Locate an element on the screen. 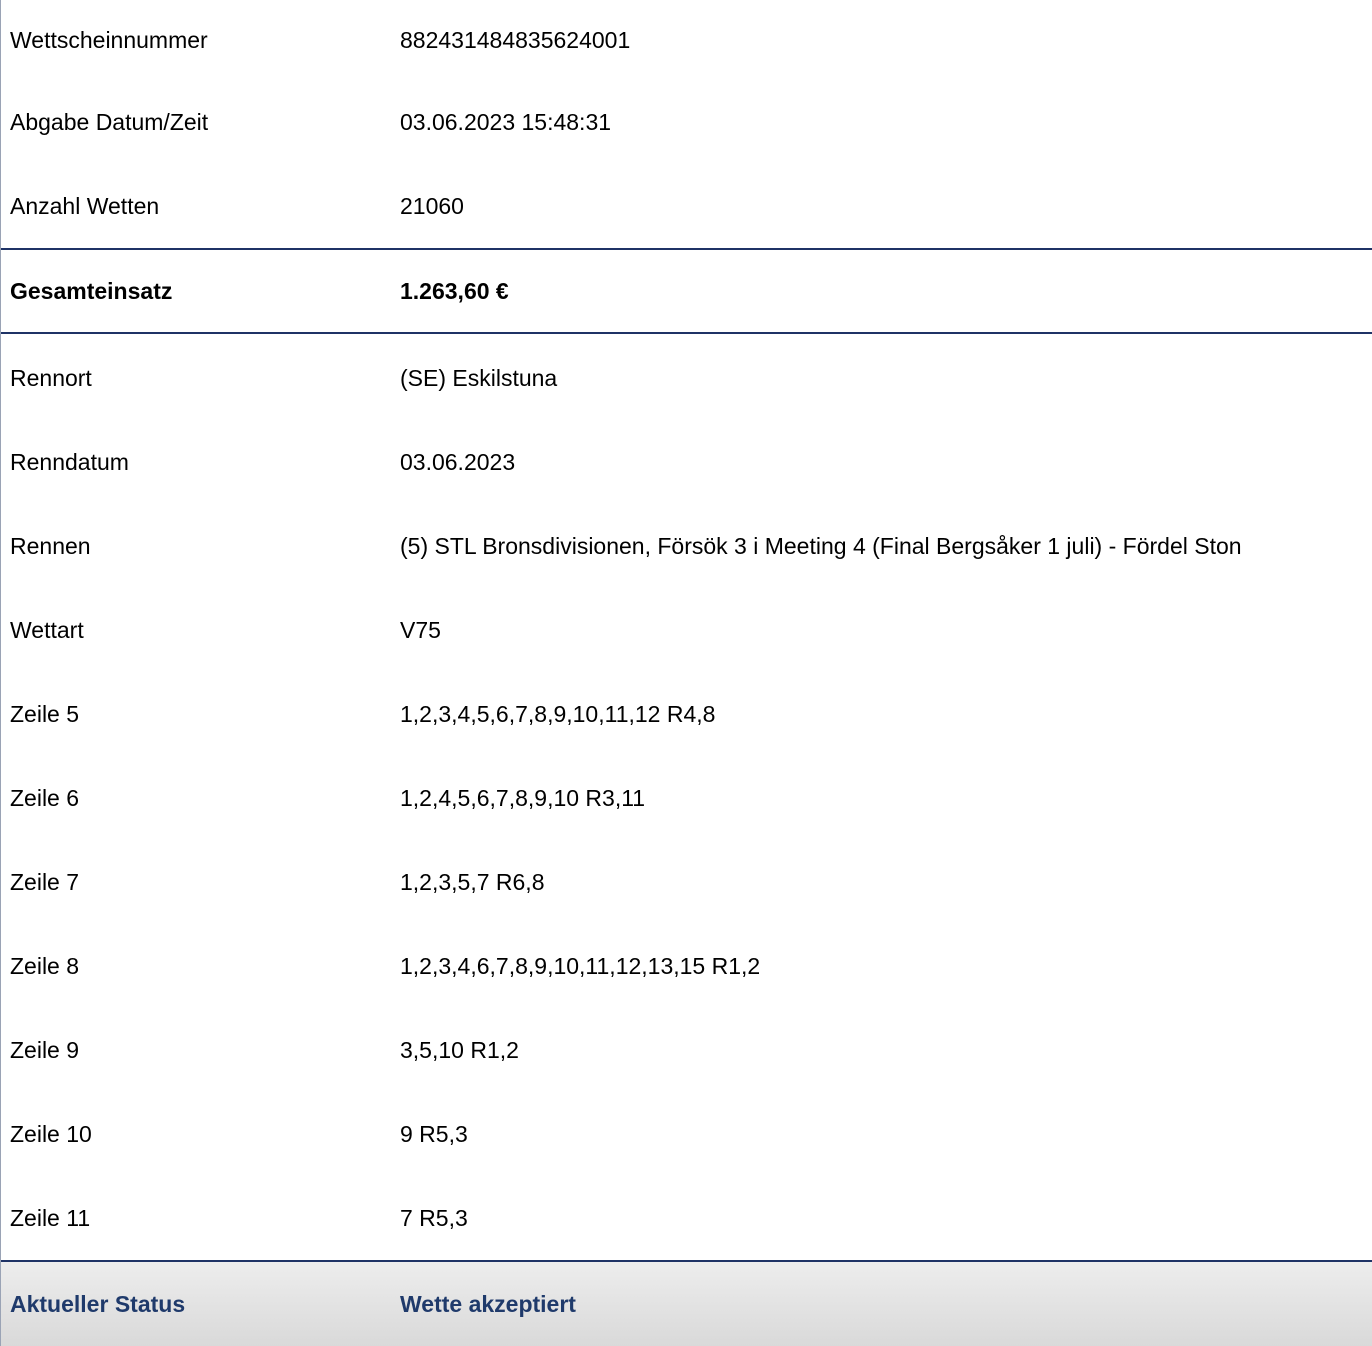 The height and width of the screenshot is (1346, 1372). row-bet-type: Wettart V75 is located at coordinates (686, 630).